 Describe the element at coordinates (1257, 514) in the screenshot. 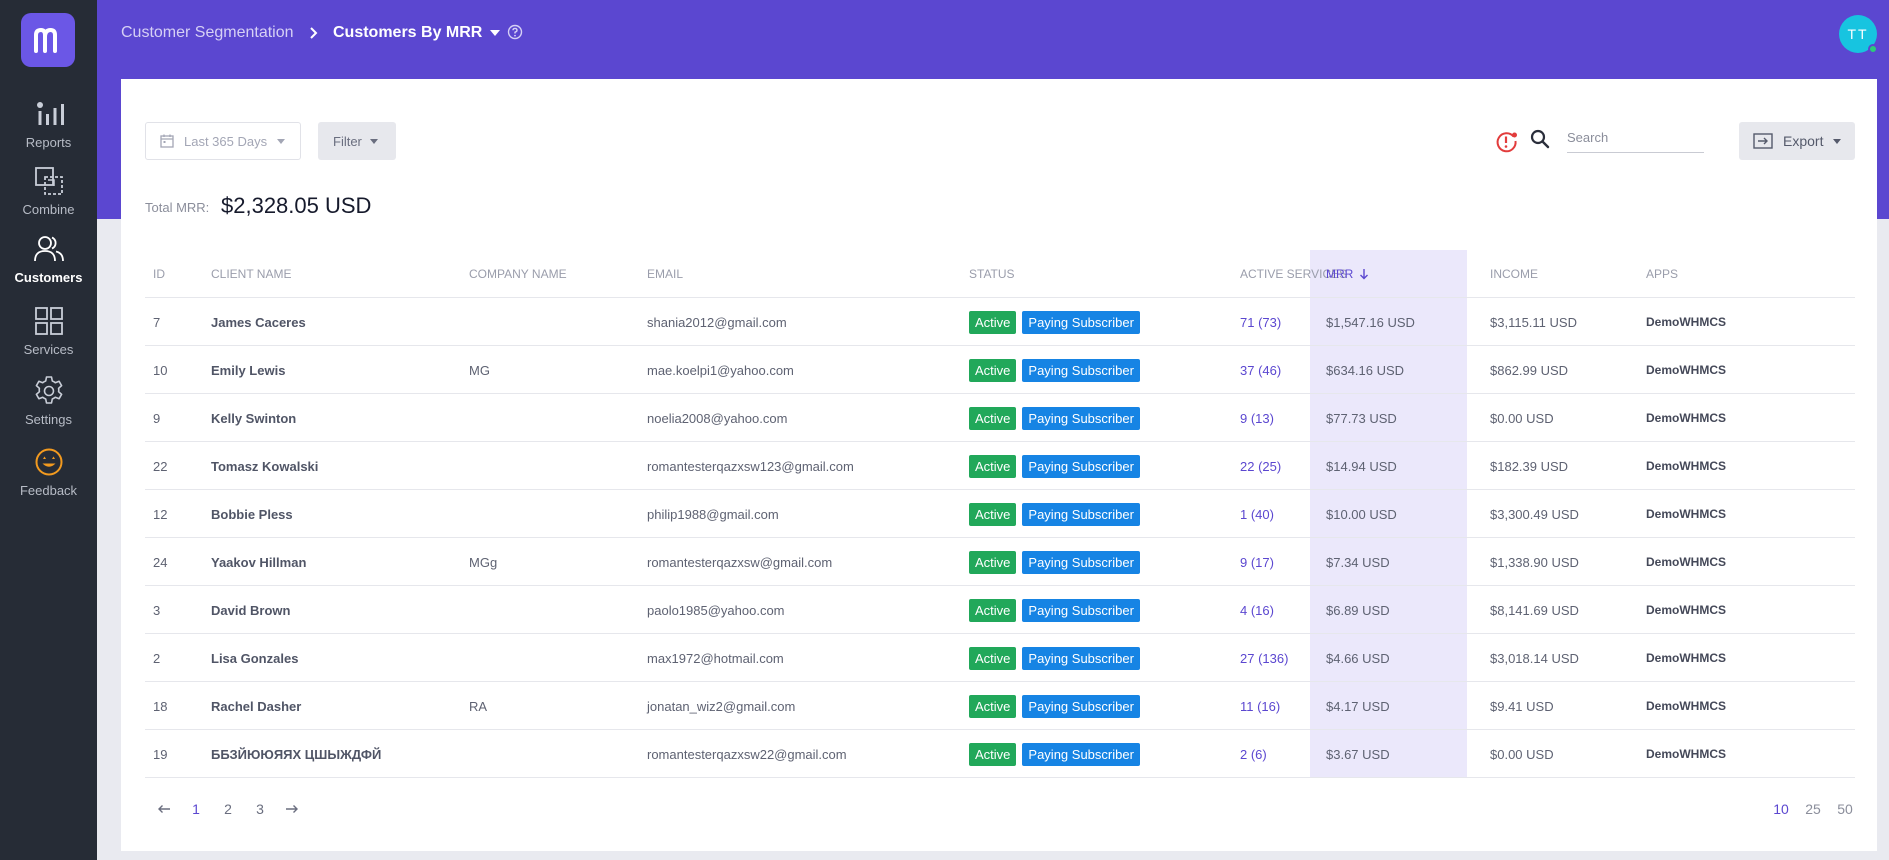

I see `cell-active-services-link: 1 (40)` at that location.